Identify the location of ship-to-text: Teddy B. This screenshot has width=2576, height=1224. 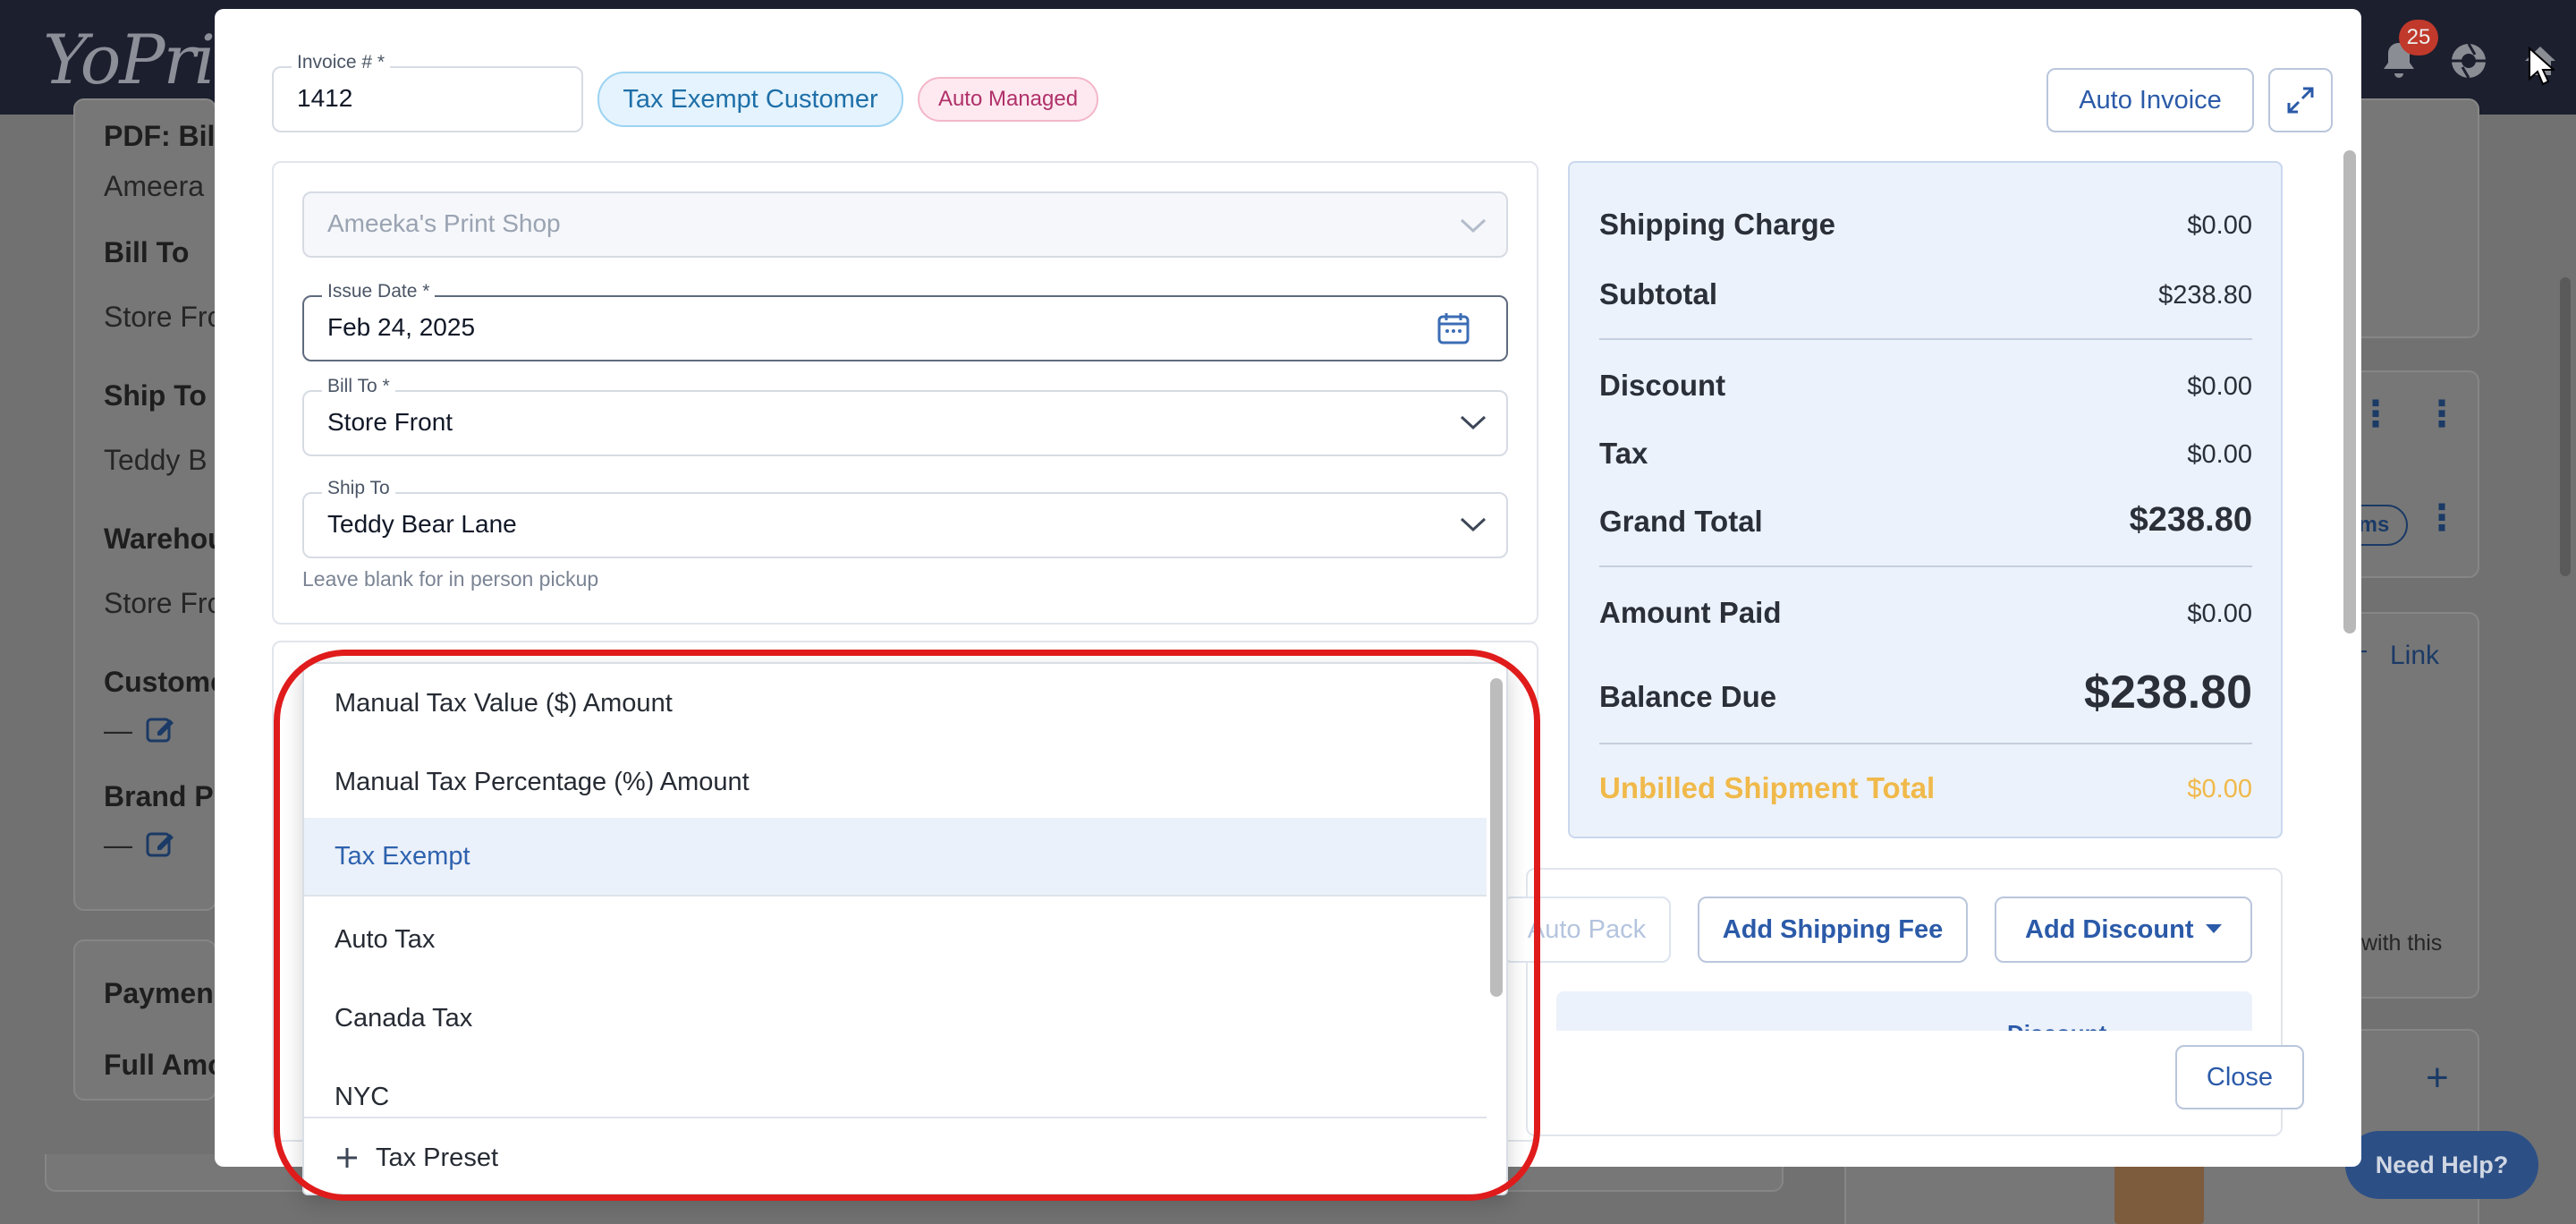
(156, 460).